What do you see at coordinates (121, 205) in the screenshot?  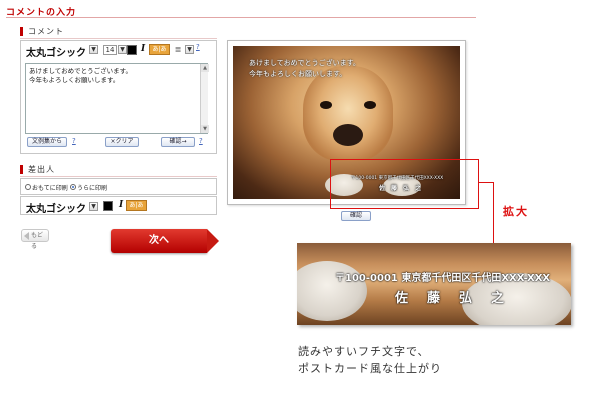 I see `sender-italic-toggle: I` at bounding box center [121, 205].